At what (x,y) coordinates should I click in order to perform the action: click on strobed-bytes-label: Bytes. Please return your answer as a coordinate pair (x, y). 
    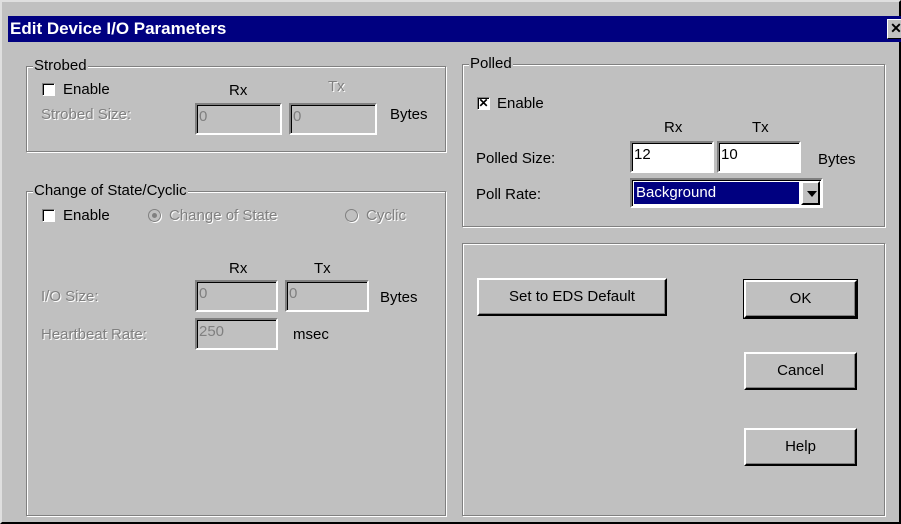
    Looking at the image, I should click on (409, 114).